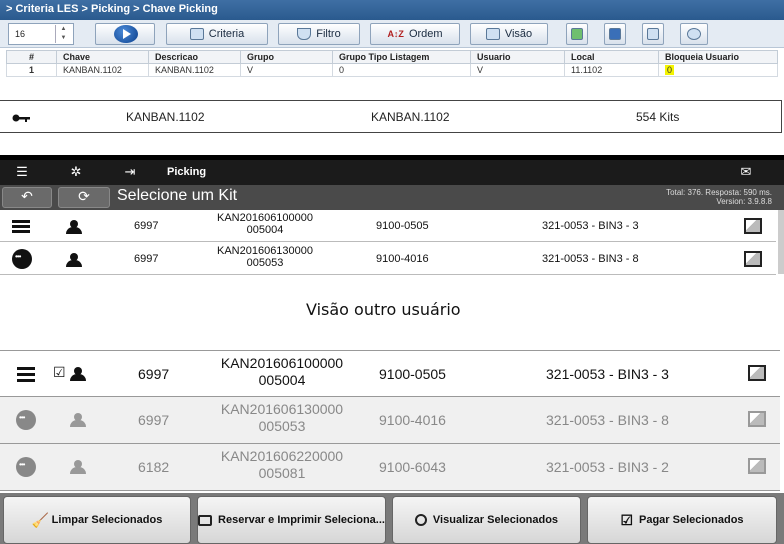  Describe the element at coordinates (607, 467) in the screenshot. I see `kit-bin: 321-0053 - BIN3 - 2` at that location.